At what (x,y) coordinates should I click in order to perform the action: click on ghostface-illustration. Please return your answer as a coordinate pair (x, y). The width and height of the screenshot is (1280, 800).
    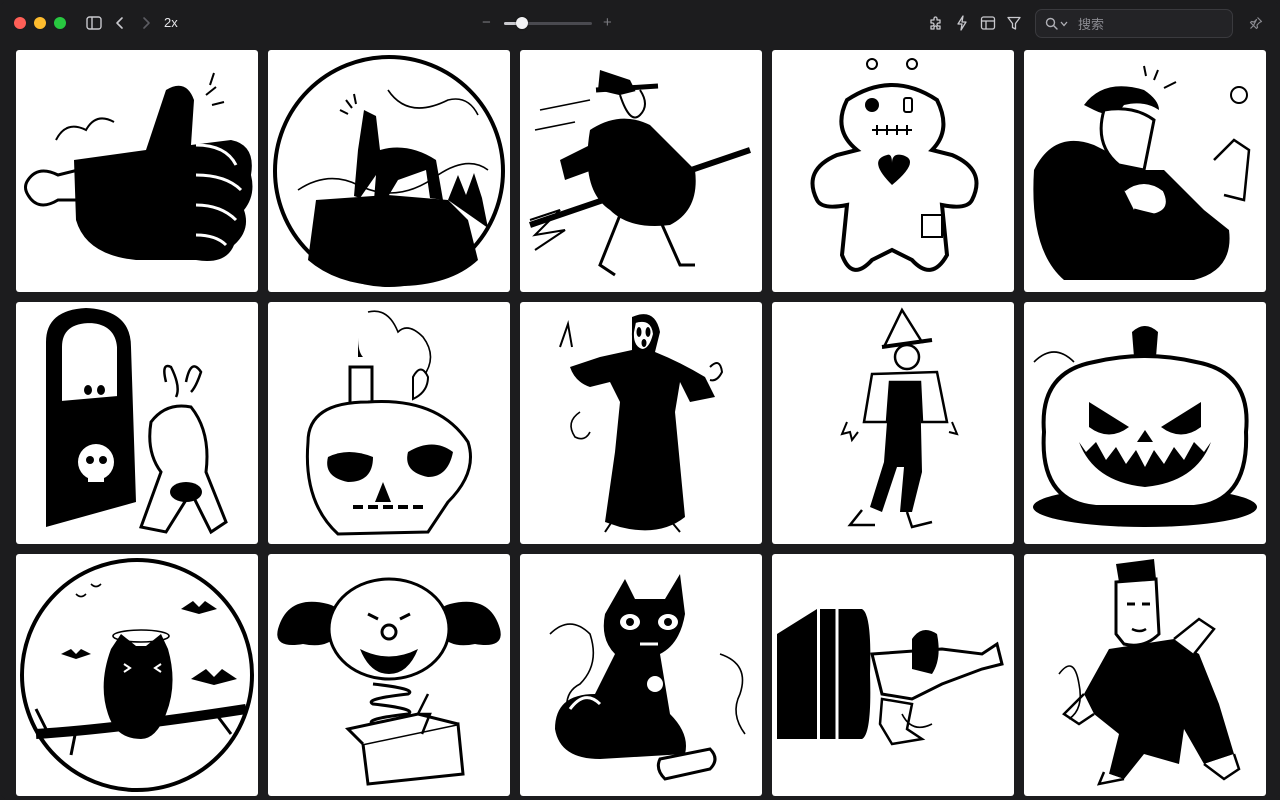
    Looking at the image, I should click on (641, 423).